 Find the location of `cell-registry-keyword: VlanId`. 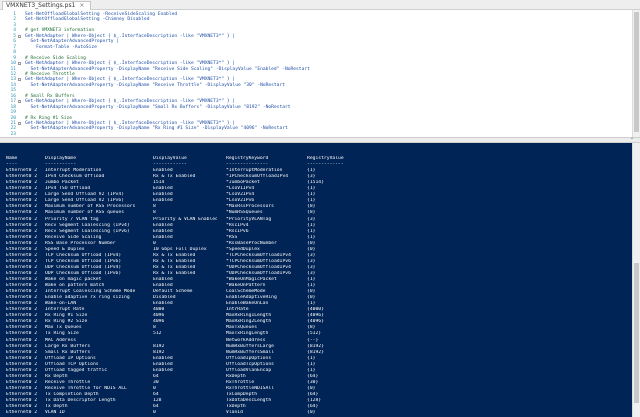

cell-registry-keyword: VlanId is located at coordinates (234, 413).